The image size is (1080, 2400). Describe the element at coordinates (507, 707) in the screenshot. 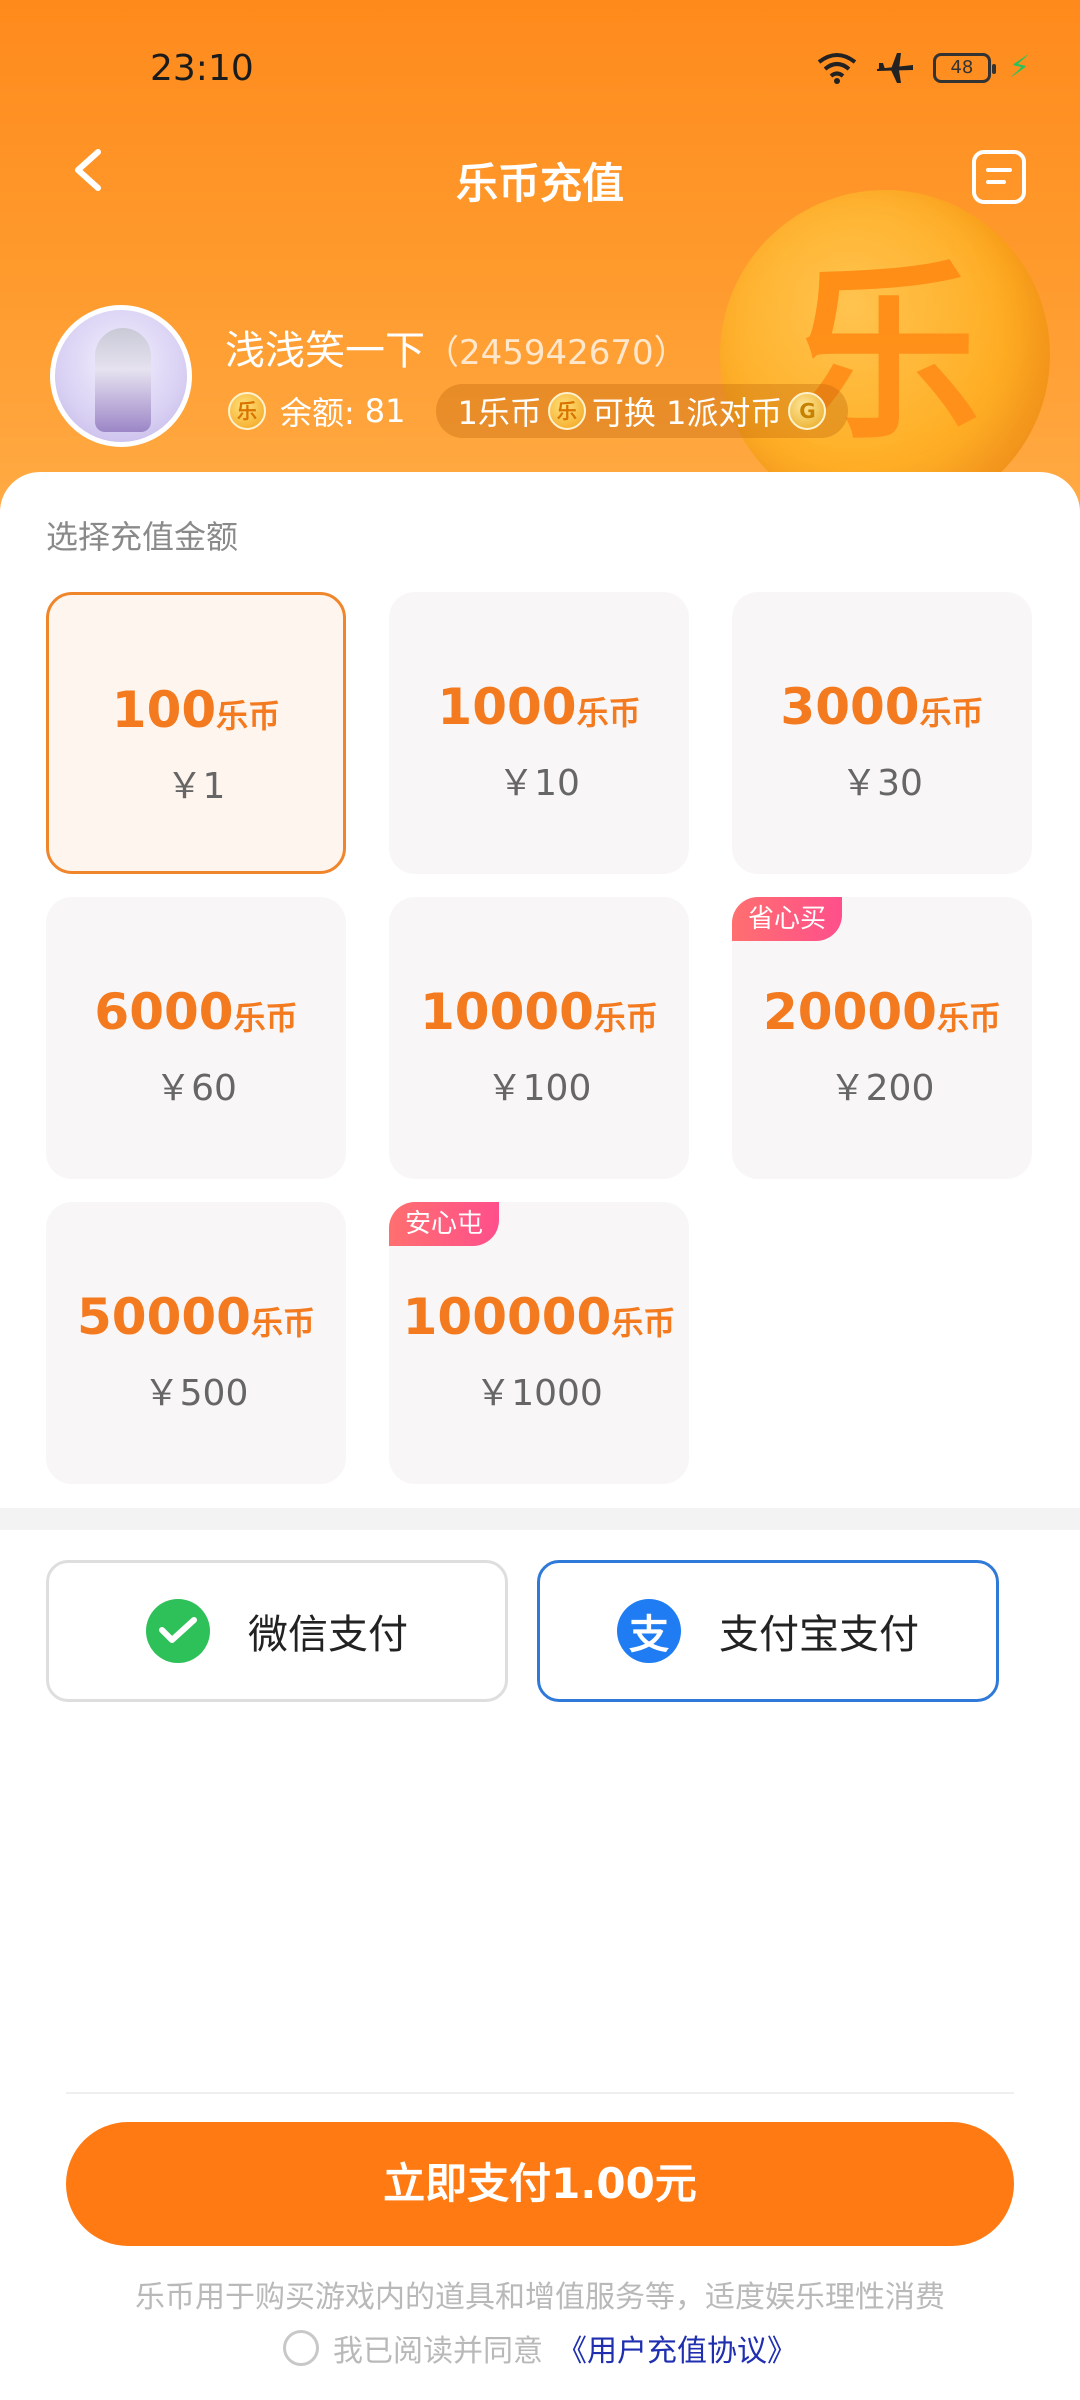

I see `package-amount: 1000` at that location.